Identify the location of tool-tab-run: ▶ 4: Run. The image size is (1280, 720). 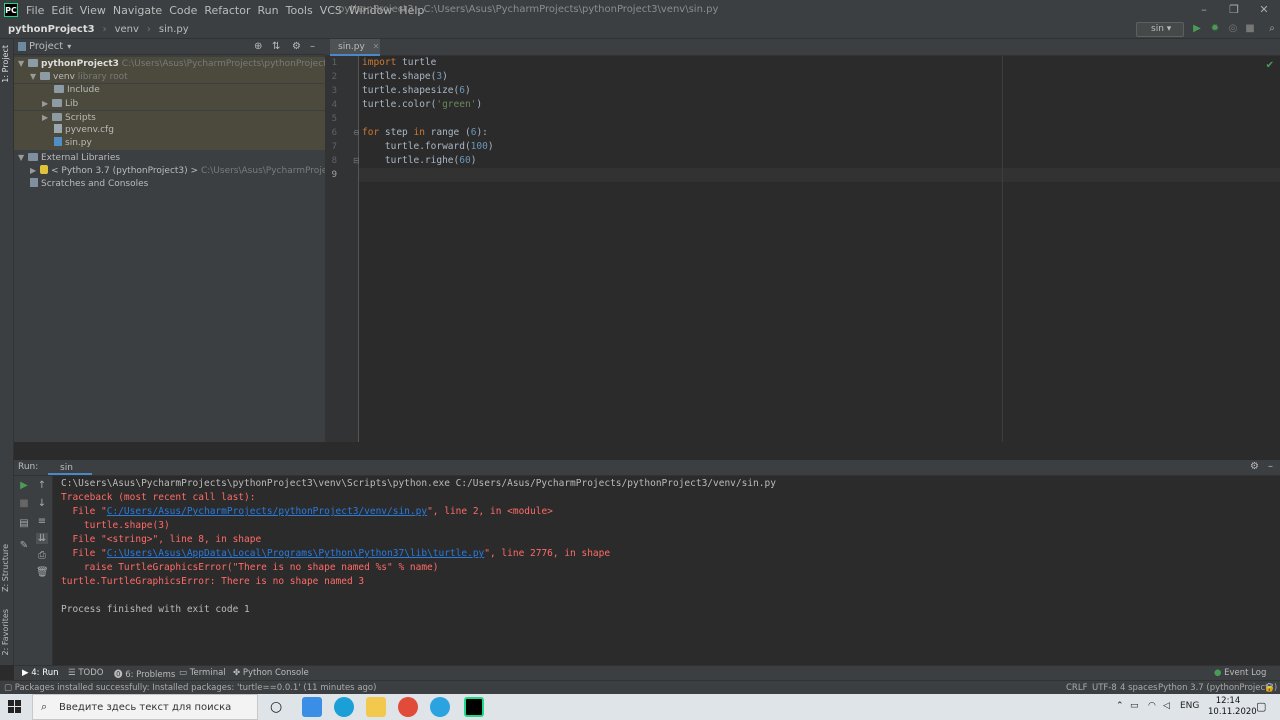
(40, 673).